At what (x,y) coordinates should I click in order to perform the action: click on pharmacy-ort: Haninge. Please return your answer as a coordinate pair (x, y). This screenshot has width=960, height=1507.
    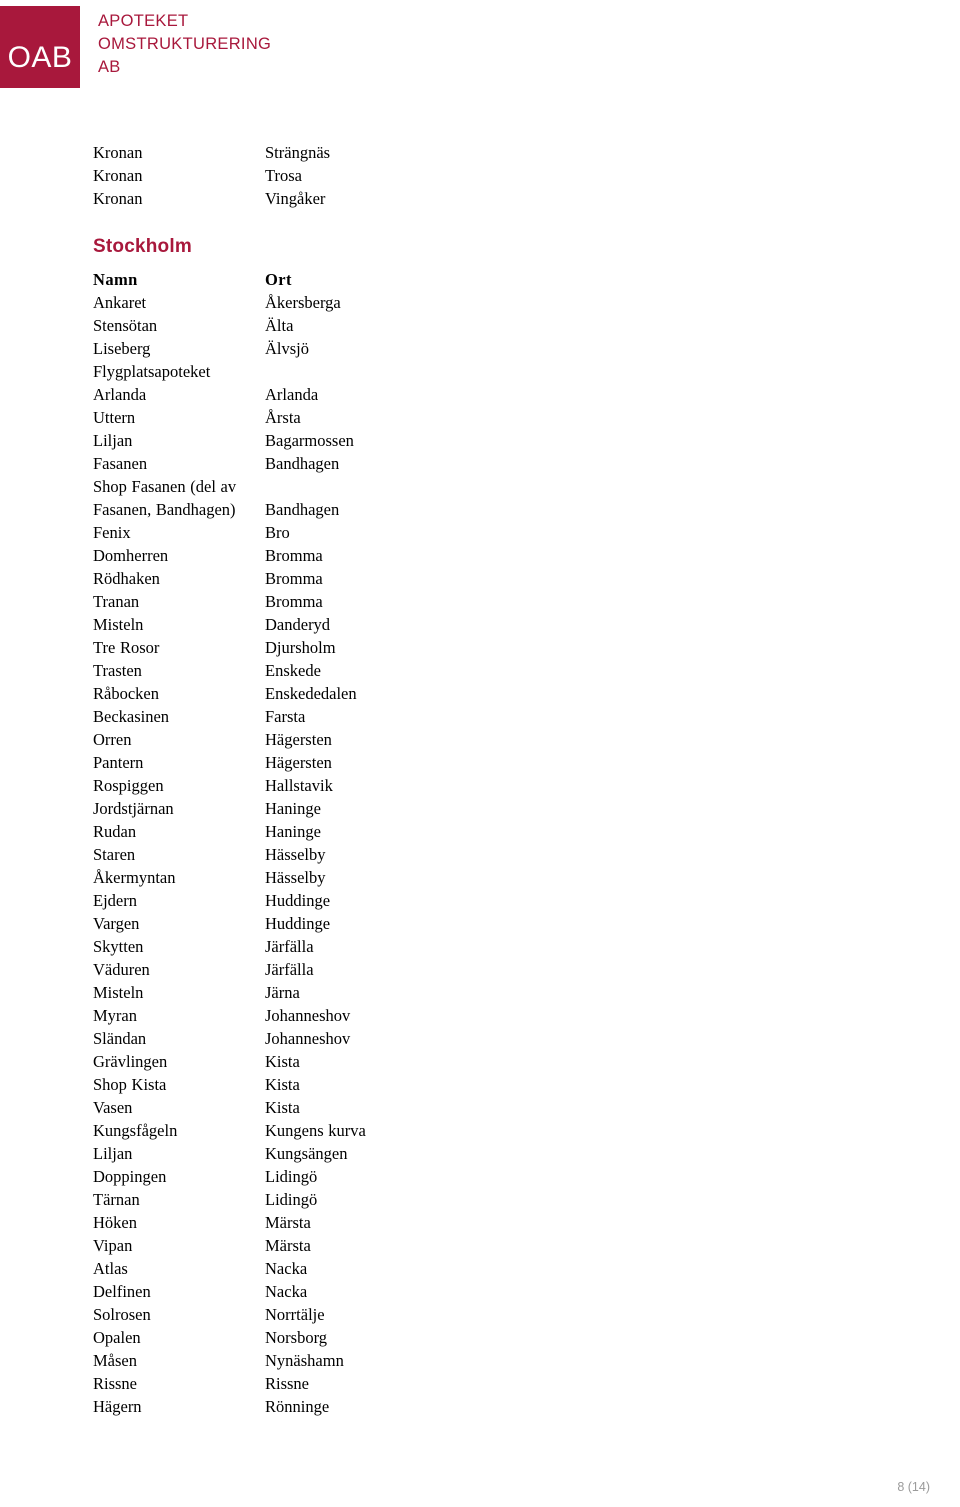
    Looking at the image, I should click on (293, 808).